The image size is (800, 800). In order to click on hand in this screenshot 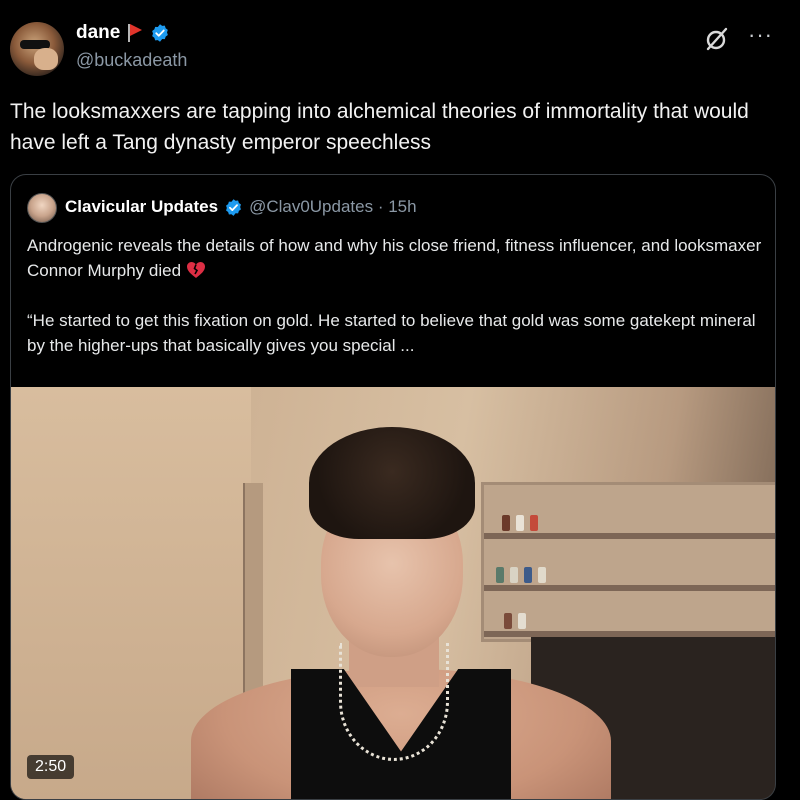, I will do `click(46, 59)`.